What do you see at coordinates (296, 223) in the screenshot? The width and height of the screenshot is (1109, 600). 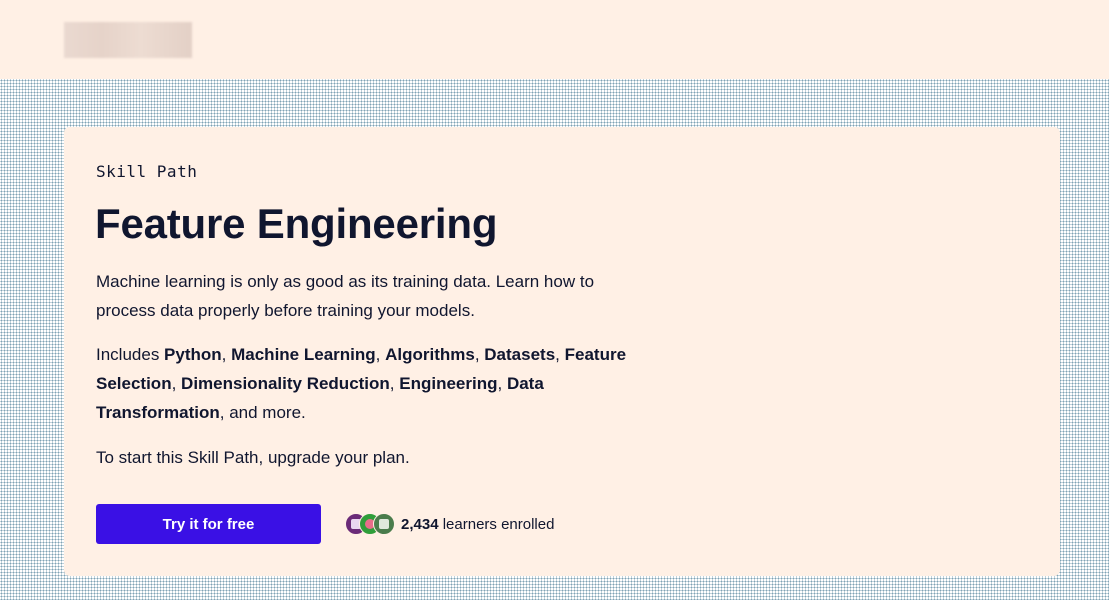 I see `page-title: Feature Engineering` at bounding box center [296, 223].